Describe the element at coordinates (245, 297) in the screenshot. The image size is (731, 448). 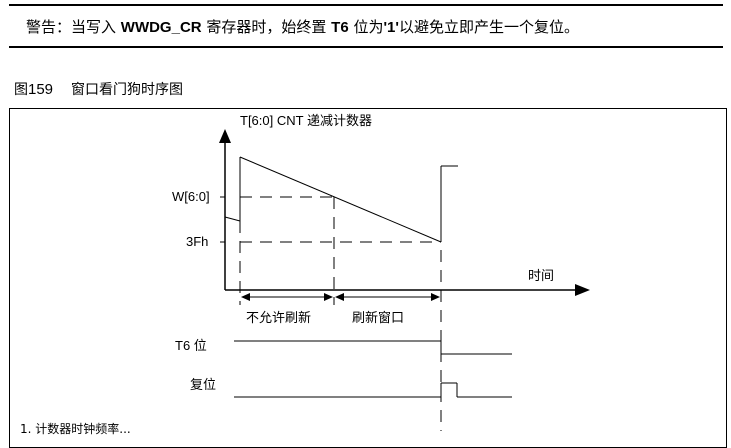
I see `region-not-allowed-arrowhead-left` at that location.